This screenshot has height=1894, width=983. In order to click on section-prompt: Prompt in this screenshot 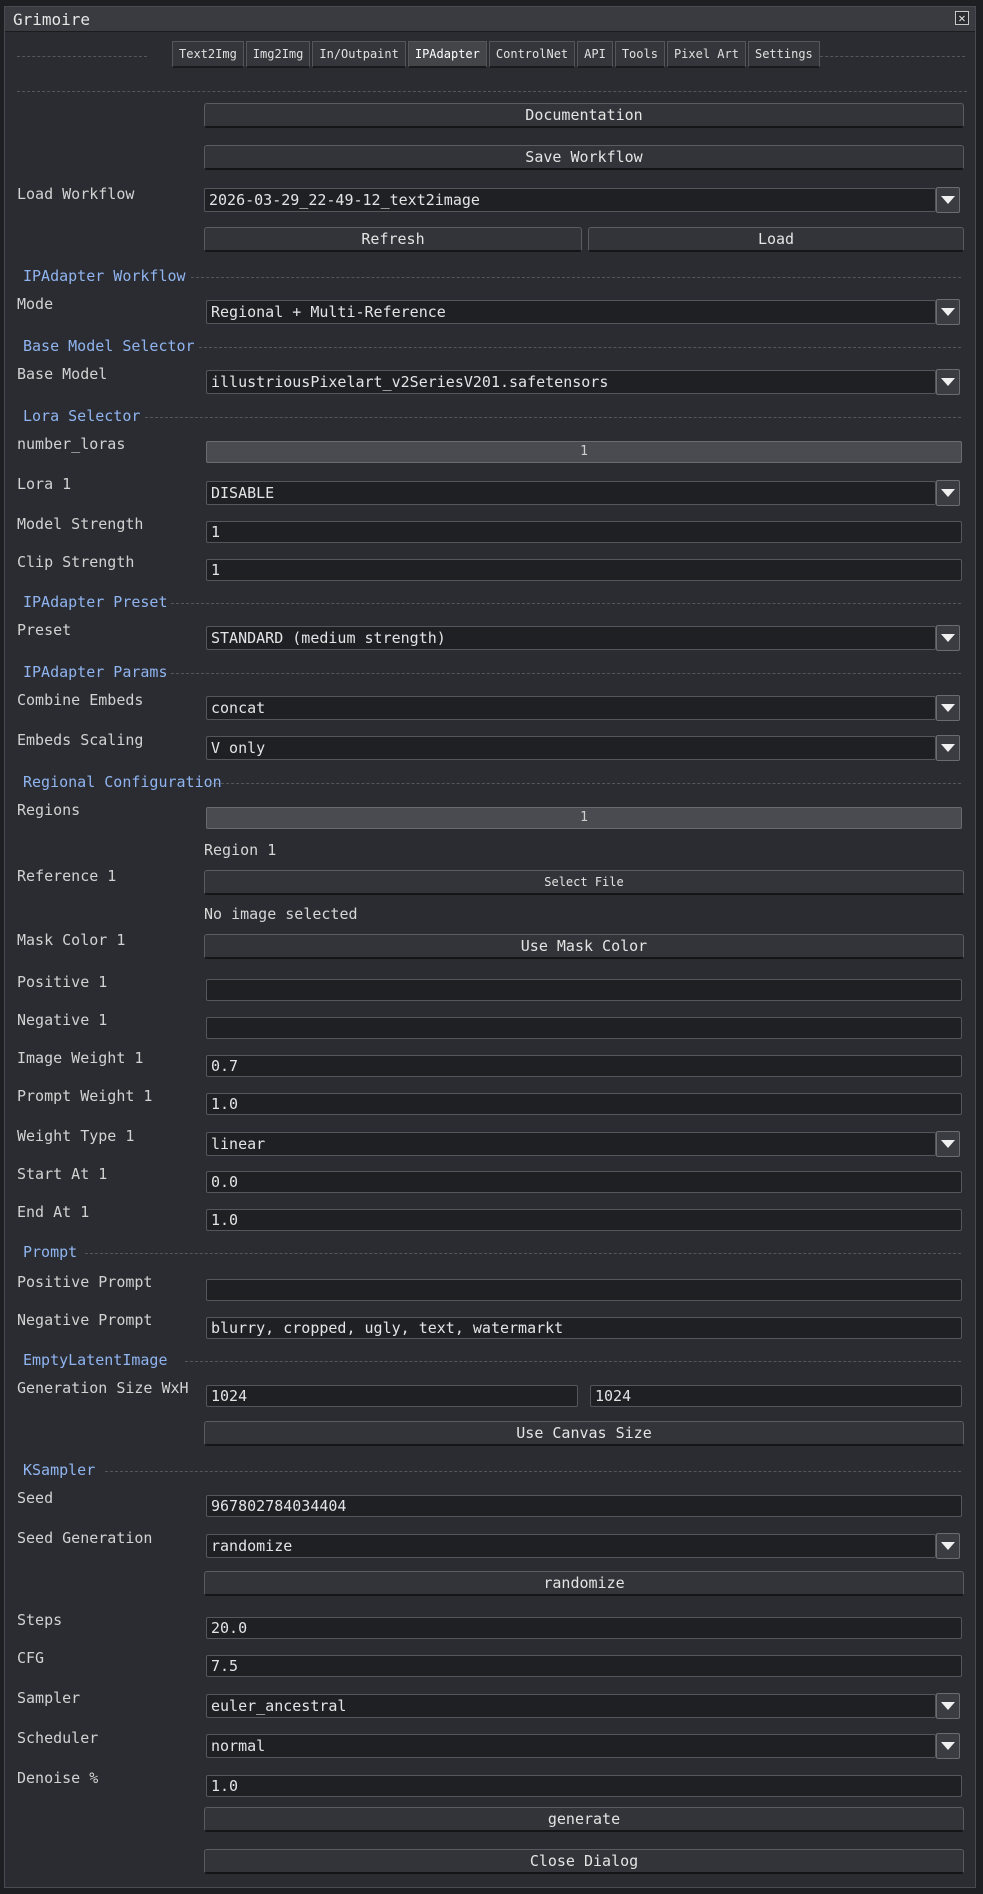, I will do `click(50, 1252)`.